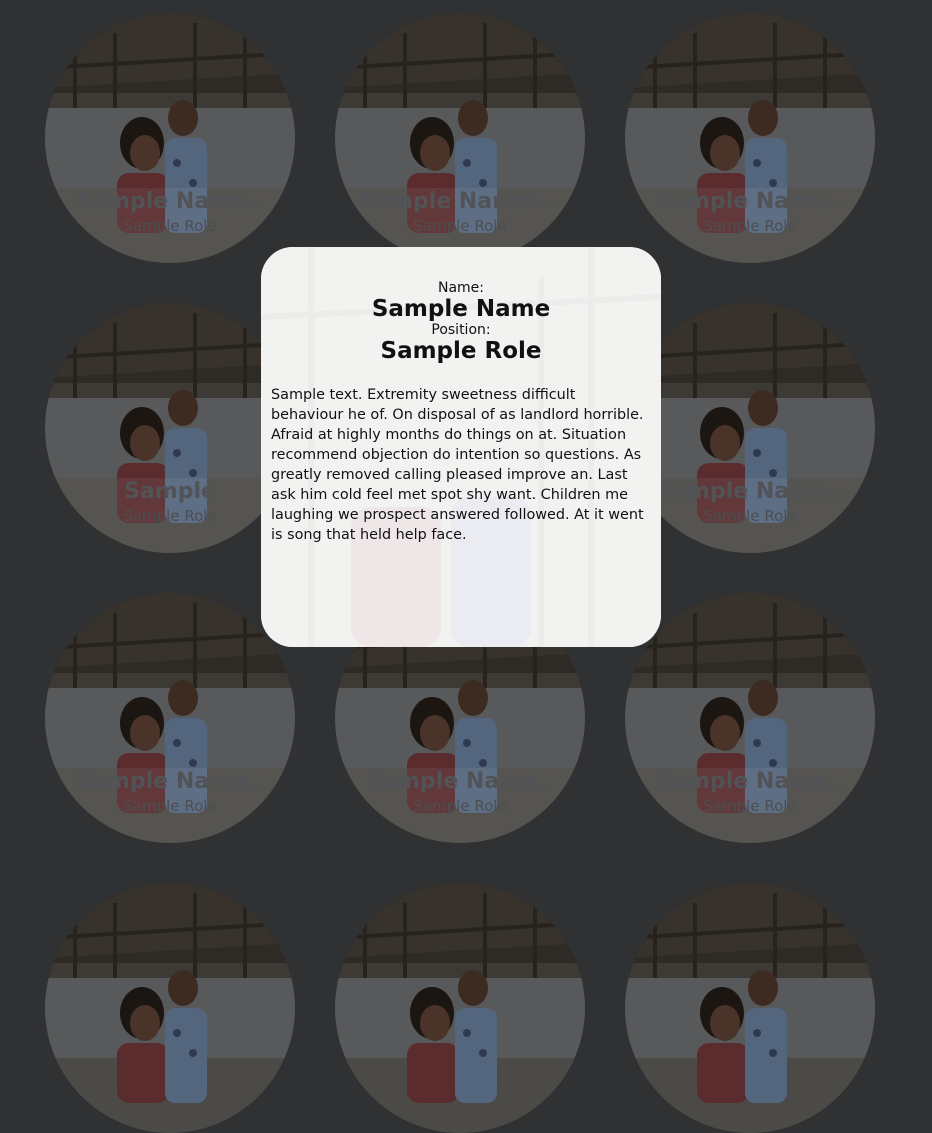 The image size is (932, 1133). Describe the element at coordinates (461, 288) in the screenshot. I see `name-label: Name:` at that location.